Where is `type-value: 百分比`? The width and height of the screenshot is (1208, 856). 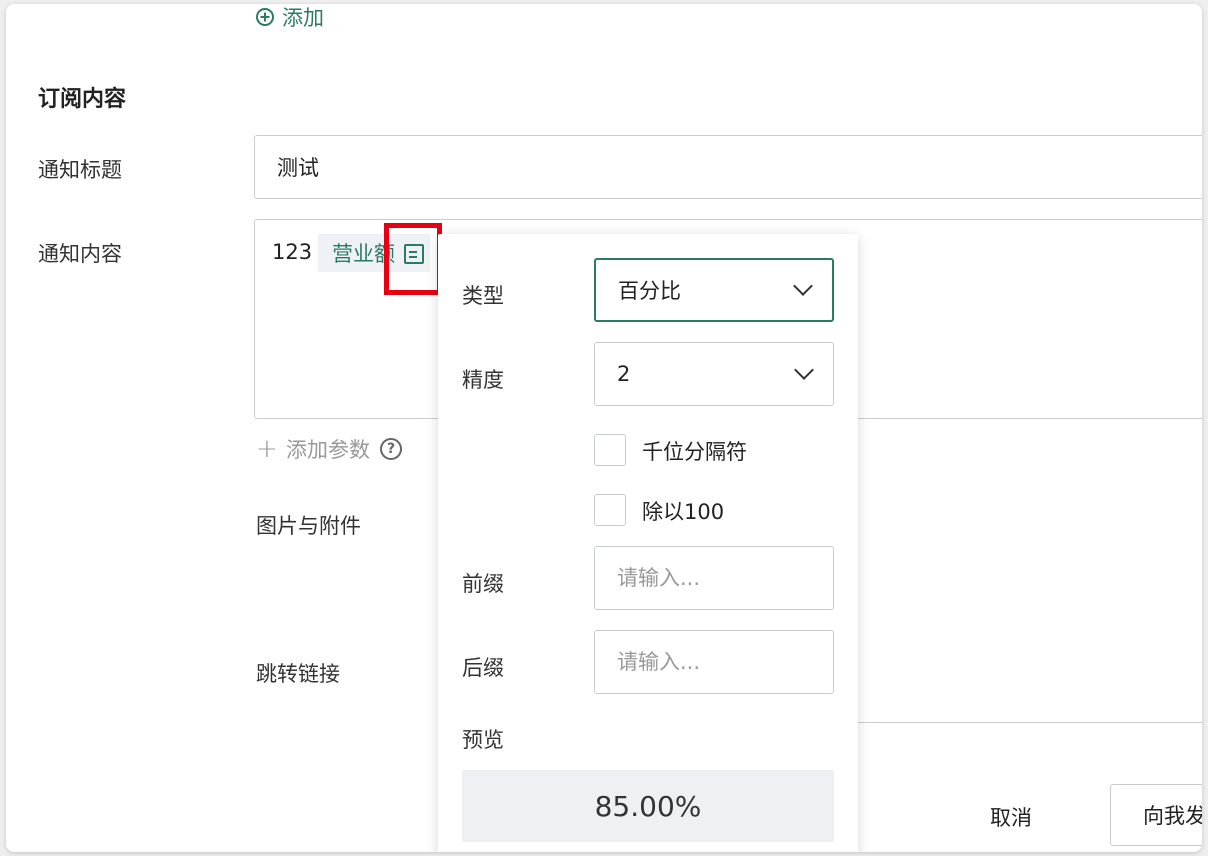 type-value: 百分比 is located at coordinates (649, 291).